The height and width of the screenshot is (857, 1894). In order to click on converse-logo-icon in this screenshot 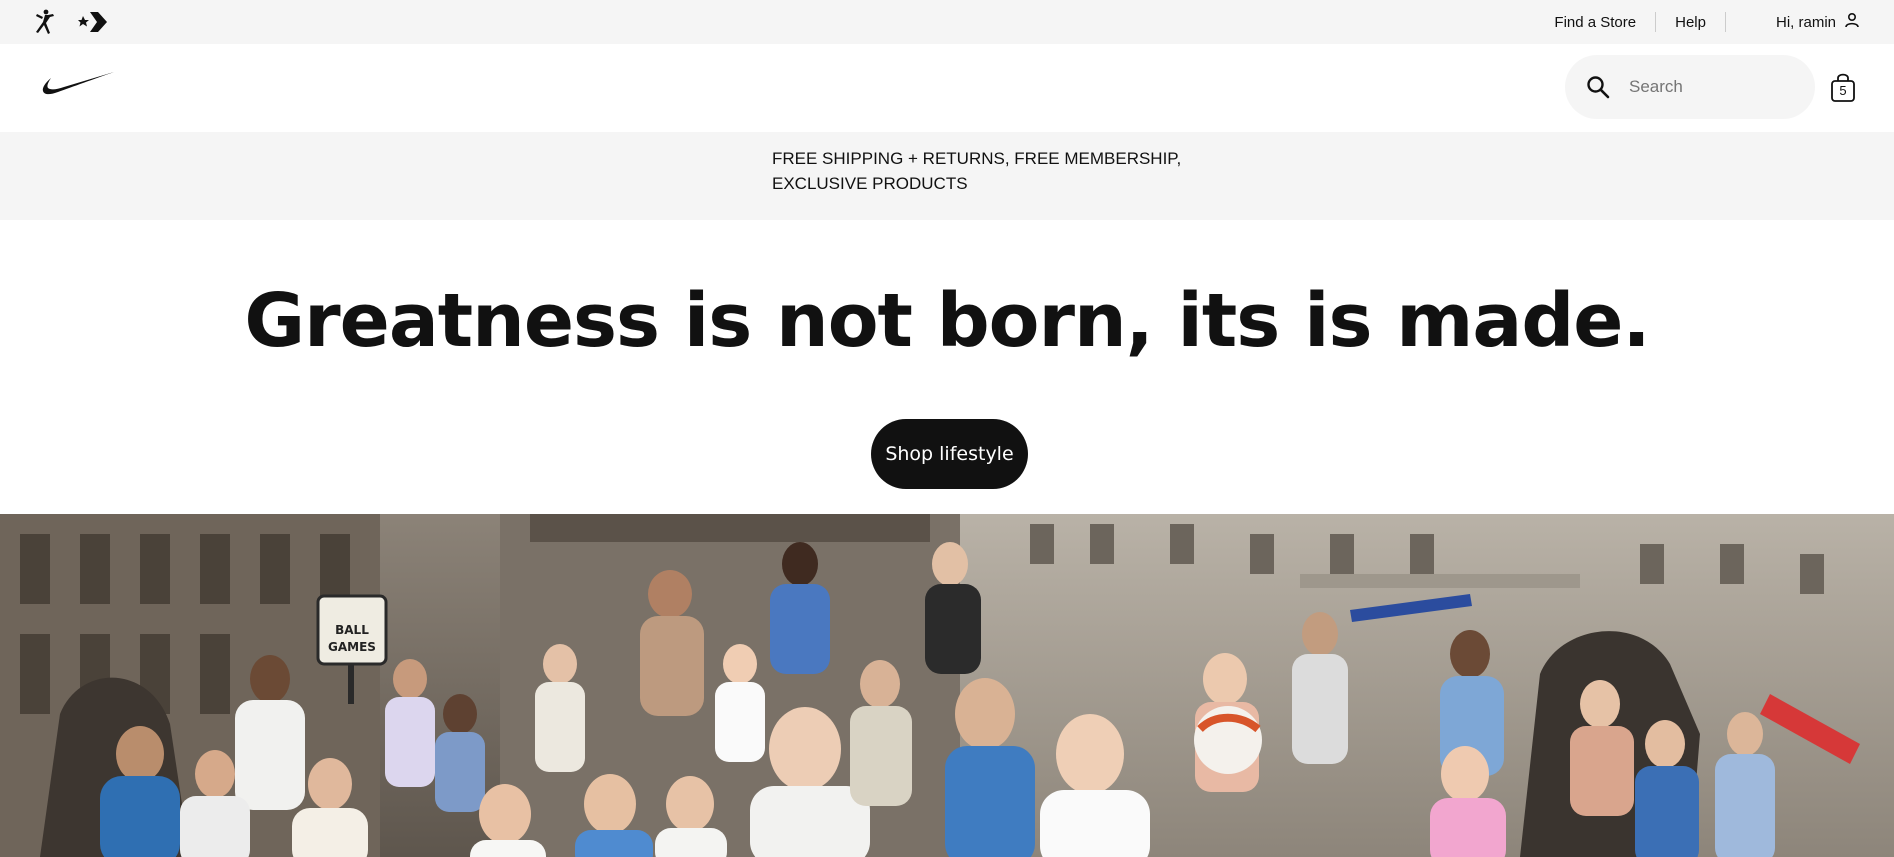, I will do `click(92, 22)`.